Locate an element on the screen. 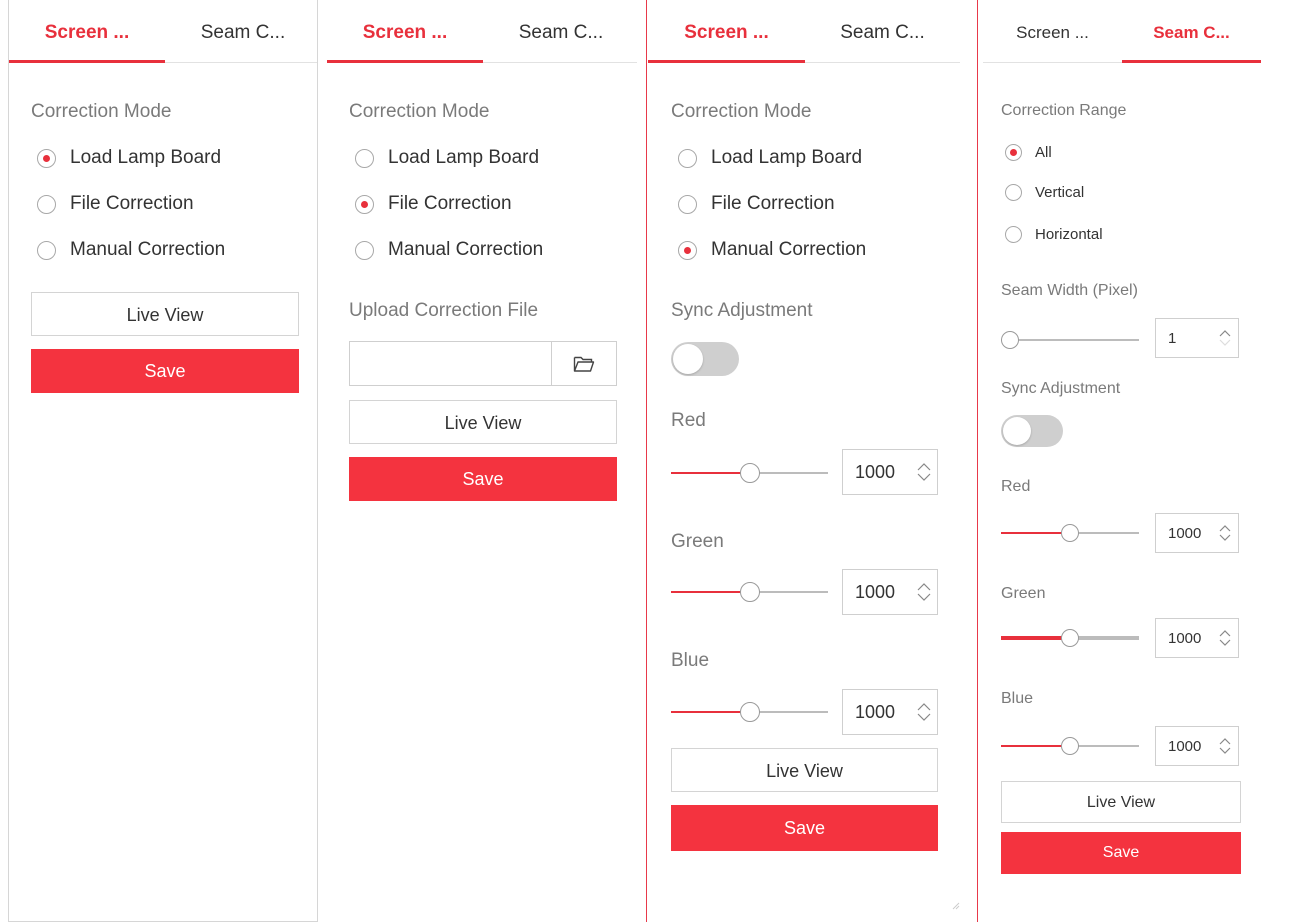  seam-width-slider is located at coordinates (1070, 340).